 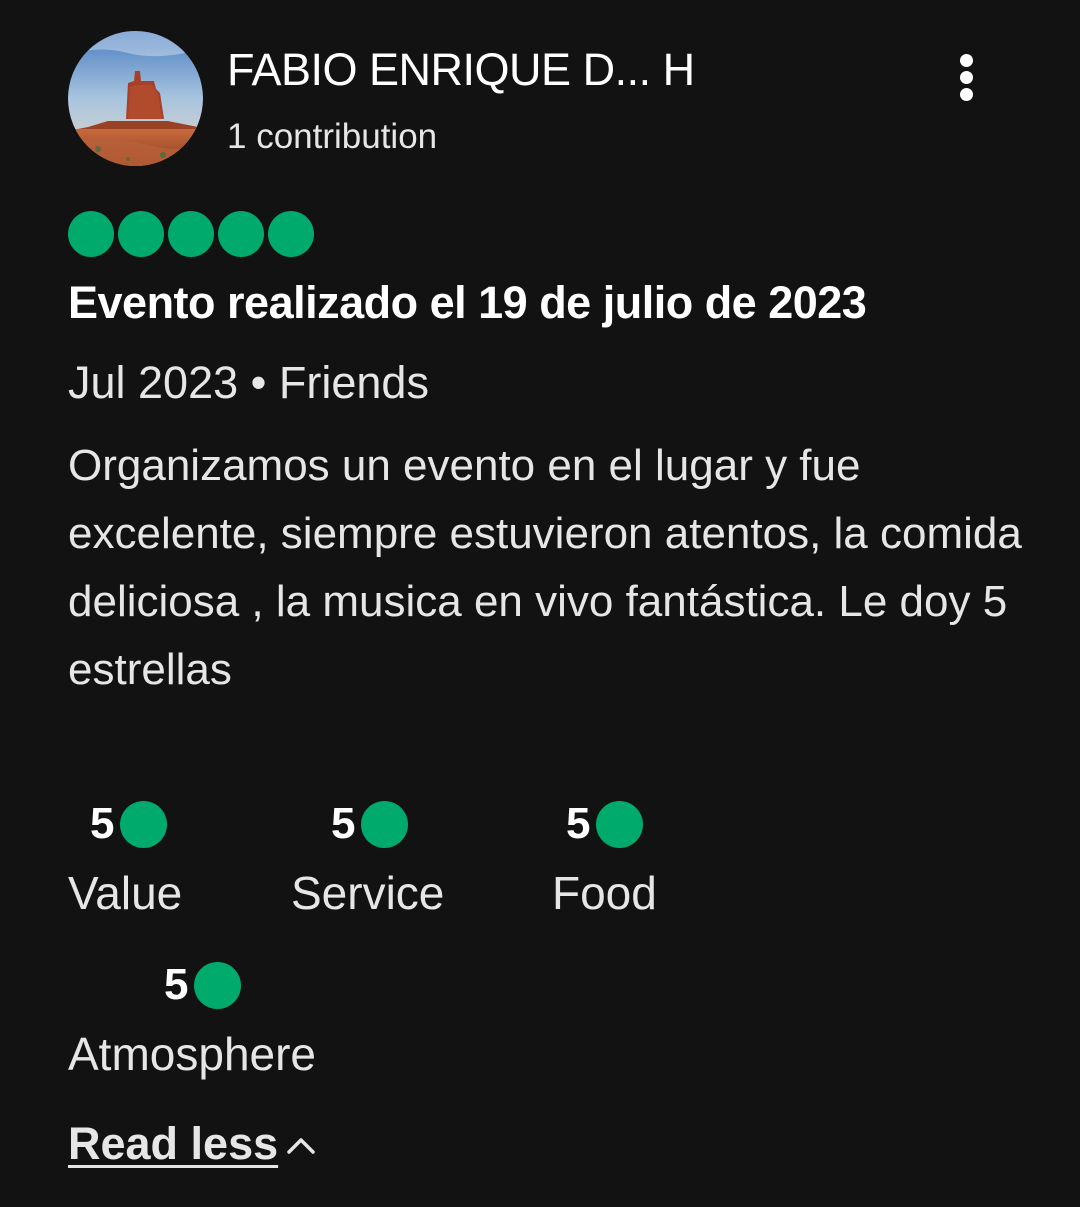 I want to click on more-options-button, so click(x=967, y=77).